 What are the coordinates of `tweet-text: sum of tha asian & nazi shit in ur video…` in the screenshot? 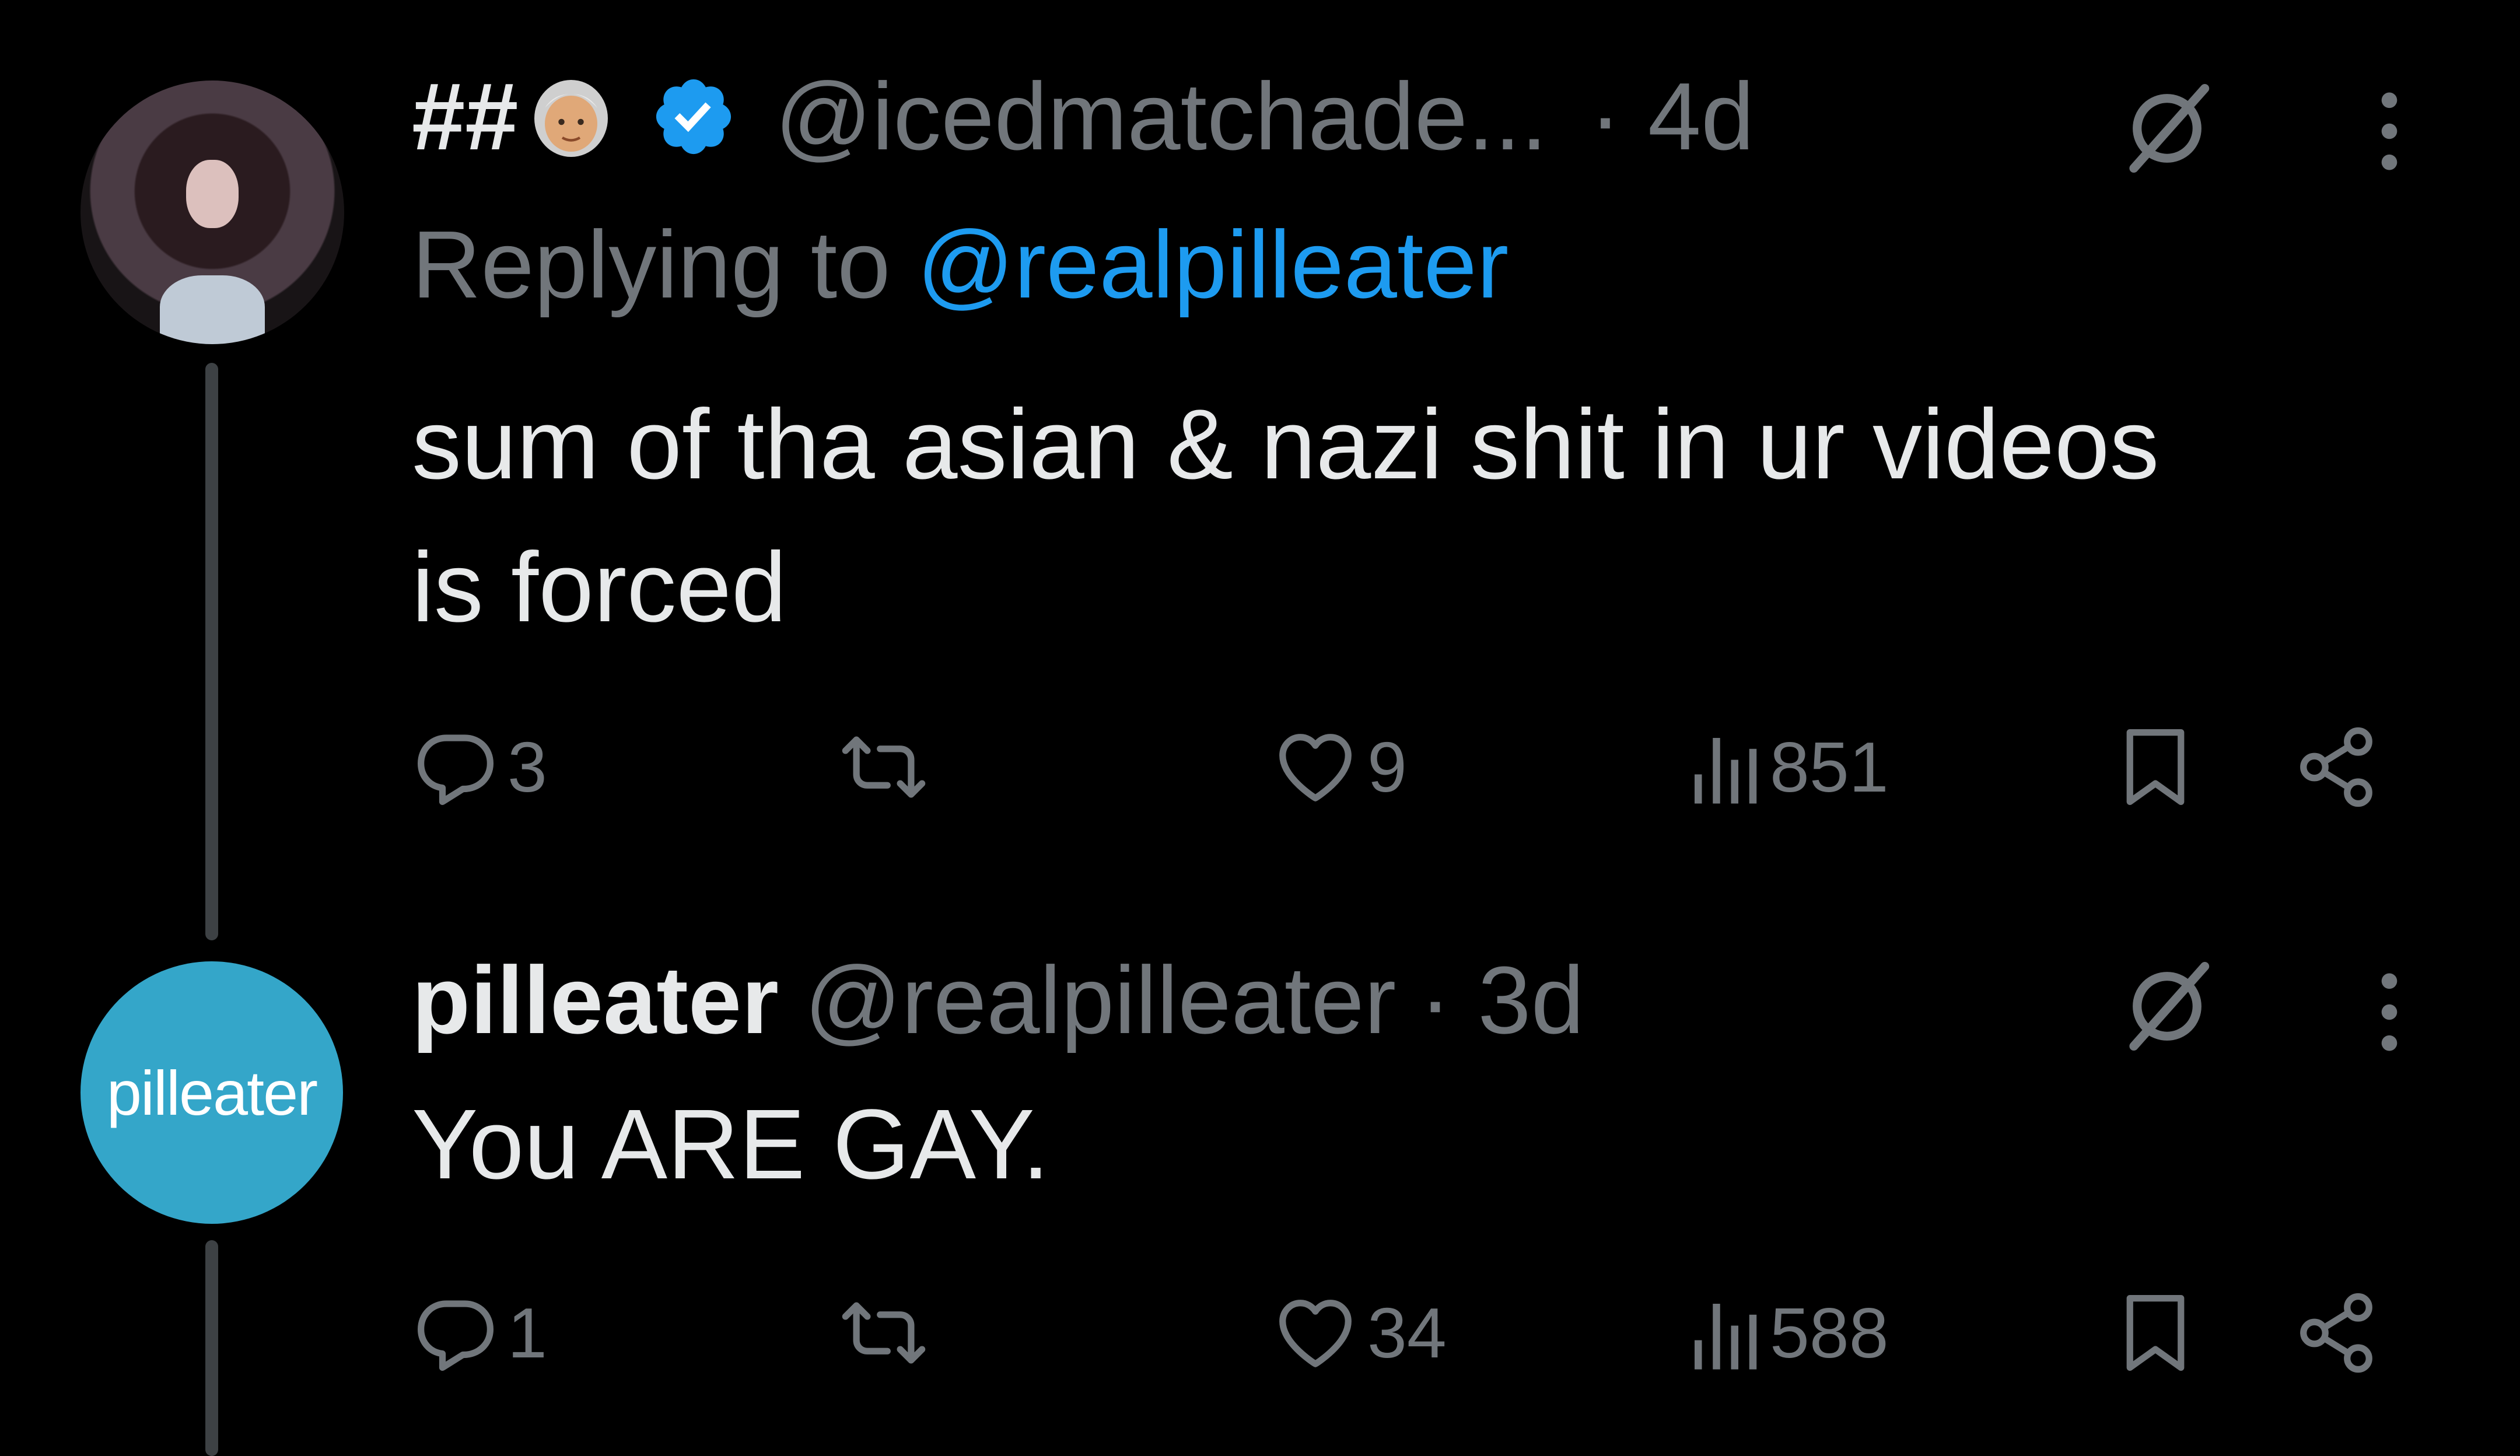 It's located at (1286, 516).